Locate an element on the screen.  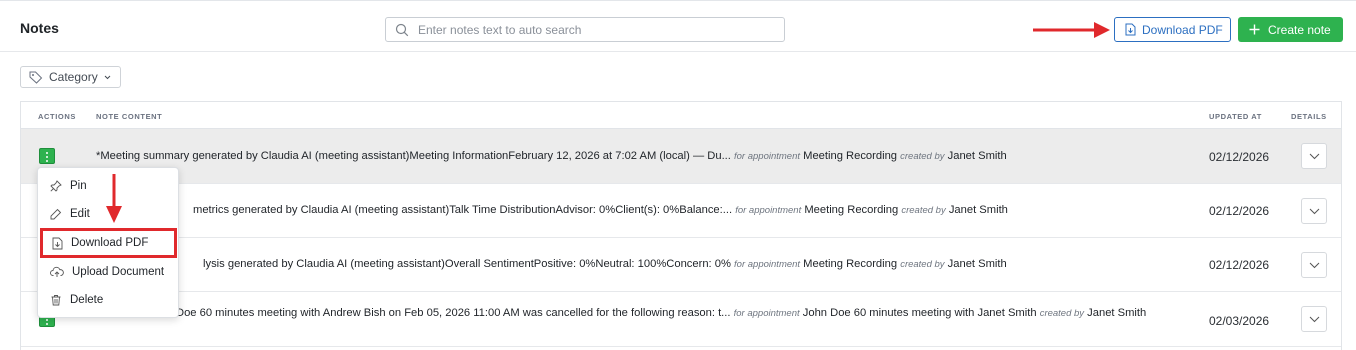
updated-date: 02/03/2026 is located at coordinates (1239, 321).